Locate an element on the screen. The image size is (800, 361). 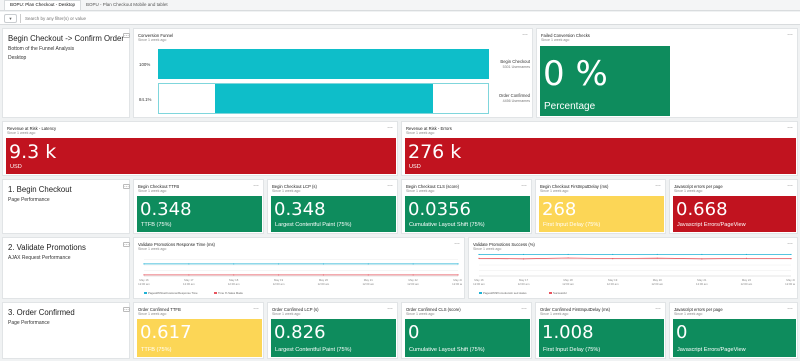
filter-search-input is located at coordinates (125, 18).